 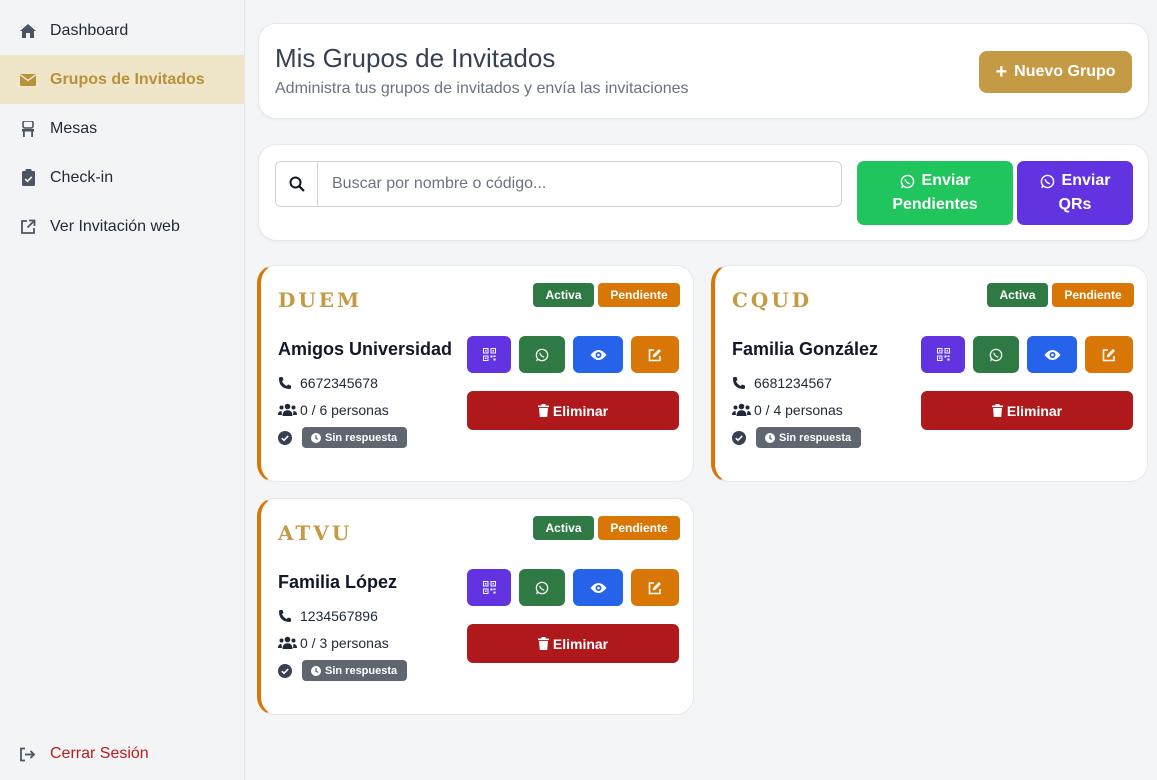 I want to click on group-code: CQUD, so click(x=772, y=300).